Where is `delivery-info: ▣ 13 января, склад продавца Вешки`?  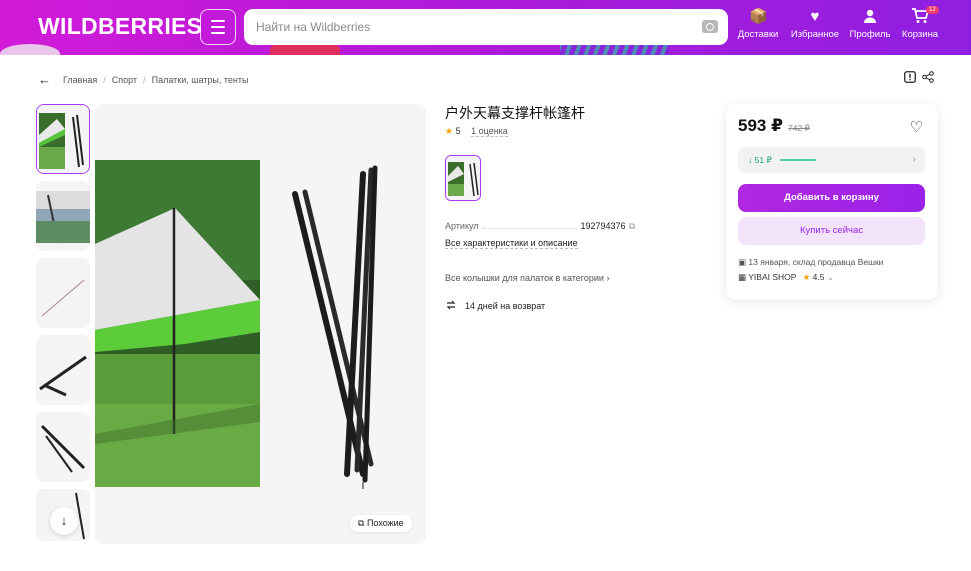 delivery-info: ▣ 13 января, склад продавца Вешки is located at coordinates (810, 262).